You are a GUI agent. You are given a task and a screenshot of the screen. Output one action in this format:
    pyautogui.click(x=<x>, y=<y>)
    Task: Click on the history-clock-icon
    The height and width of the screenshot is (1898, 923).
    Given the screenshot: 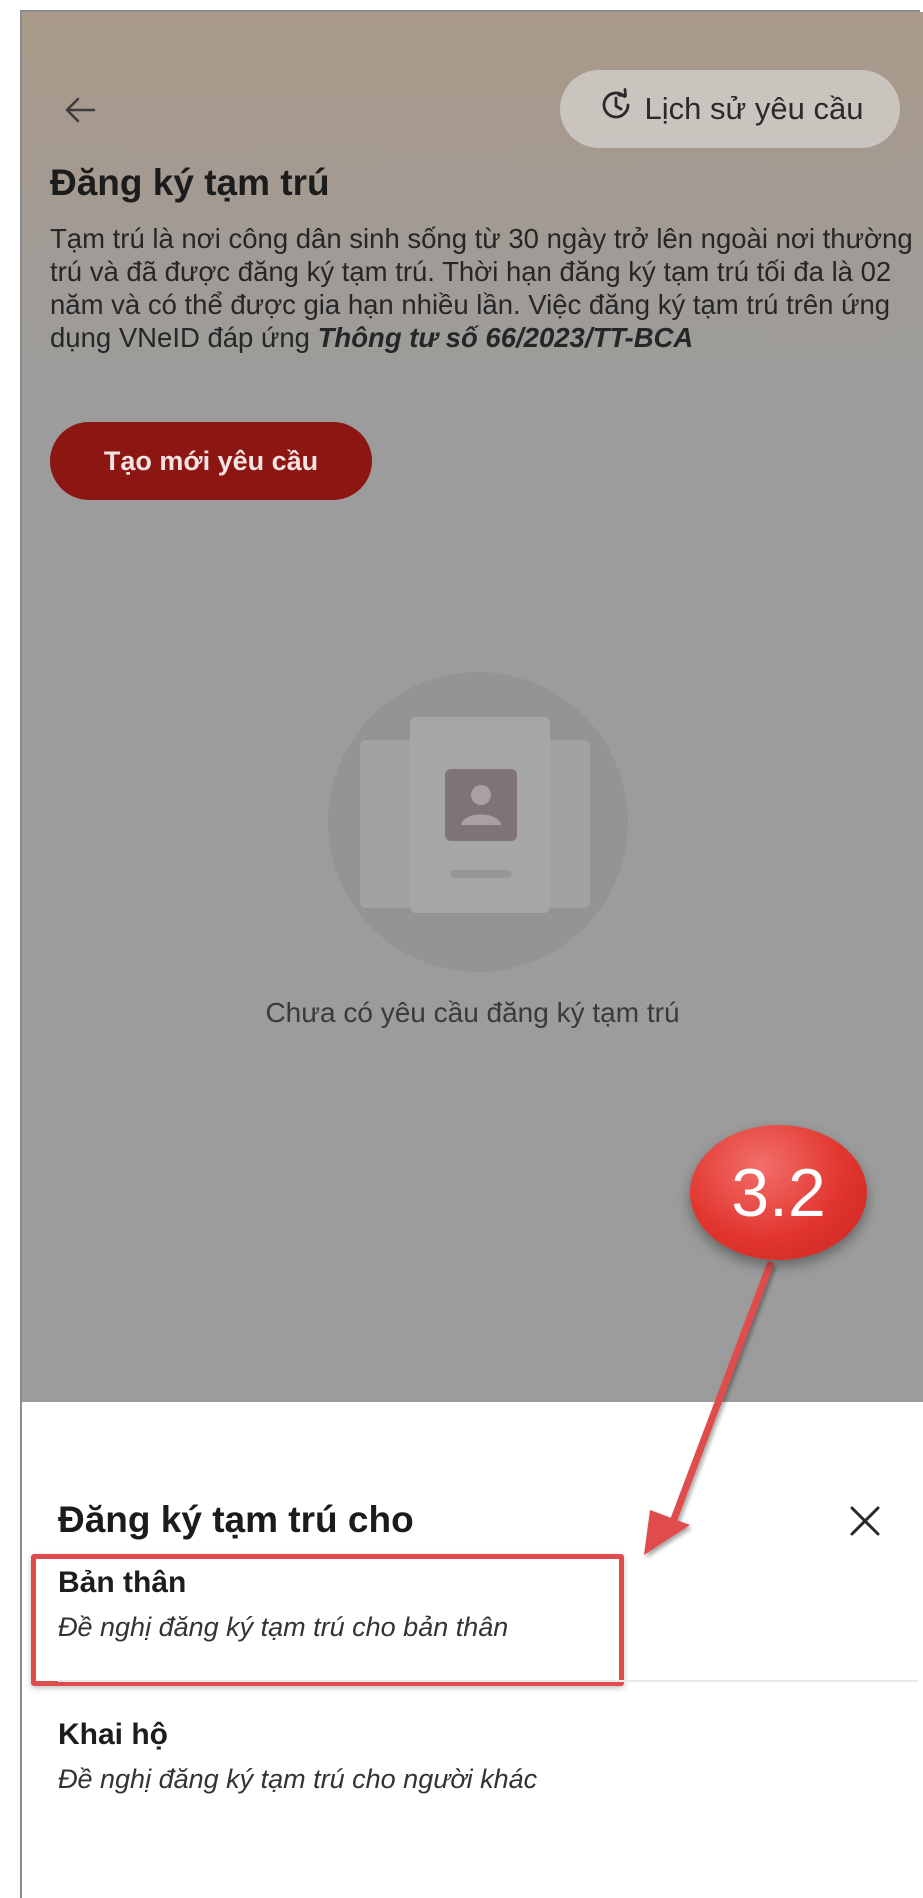 What is the action you would take?
    pyautogui.click(x=616, y=109)
    